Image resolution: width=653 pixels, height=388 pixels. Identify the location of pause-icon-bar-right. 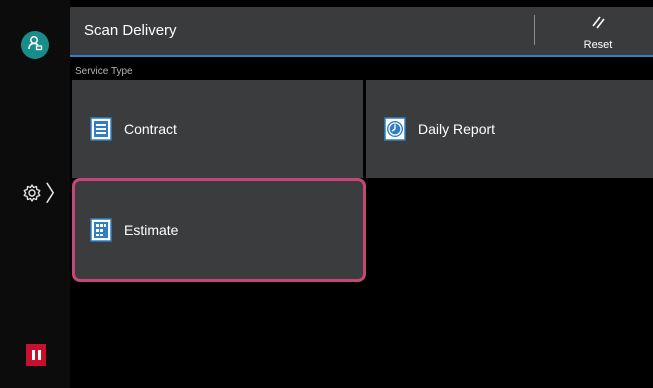
(39, 355).